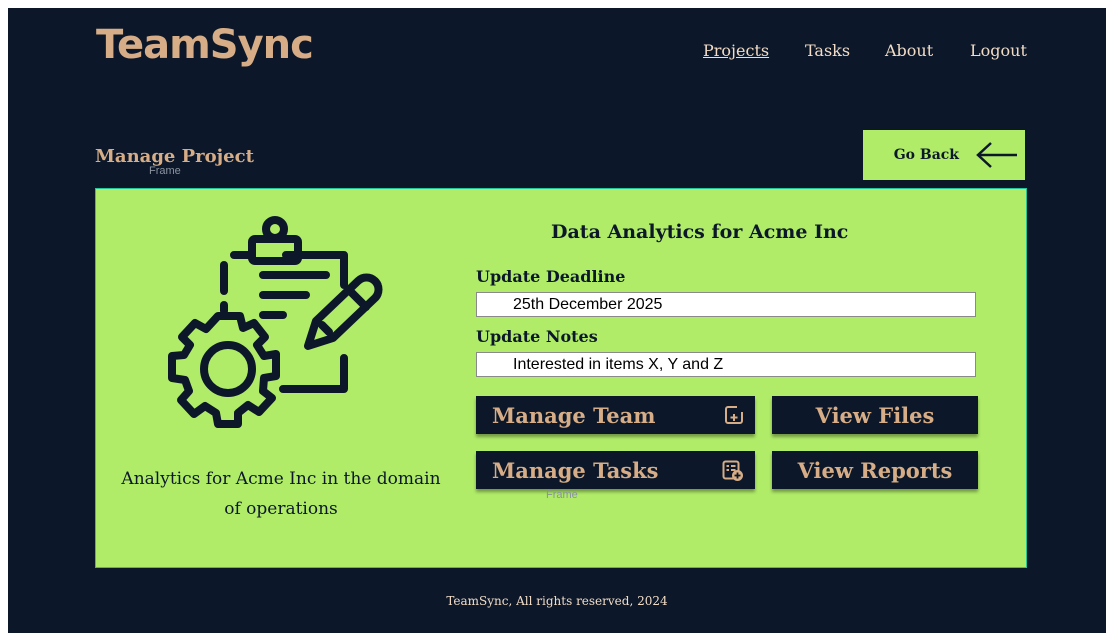 The image size is (1114, 633). I want to click on view-reports-button: View Reports, so click(875, 470).